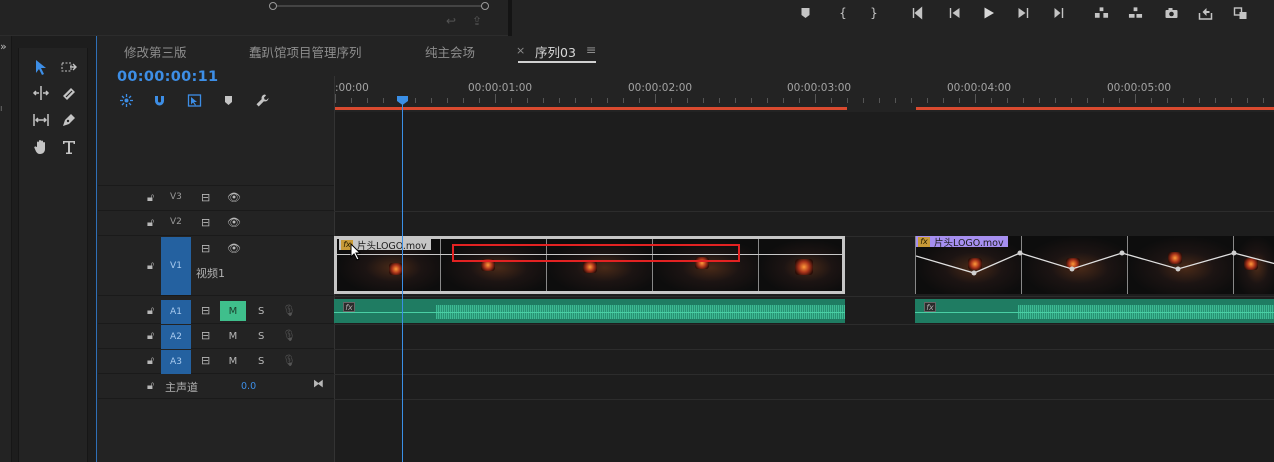  I want to click on tab-序列03: 序列03, so click(555, 51).